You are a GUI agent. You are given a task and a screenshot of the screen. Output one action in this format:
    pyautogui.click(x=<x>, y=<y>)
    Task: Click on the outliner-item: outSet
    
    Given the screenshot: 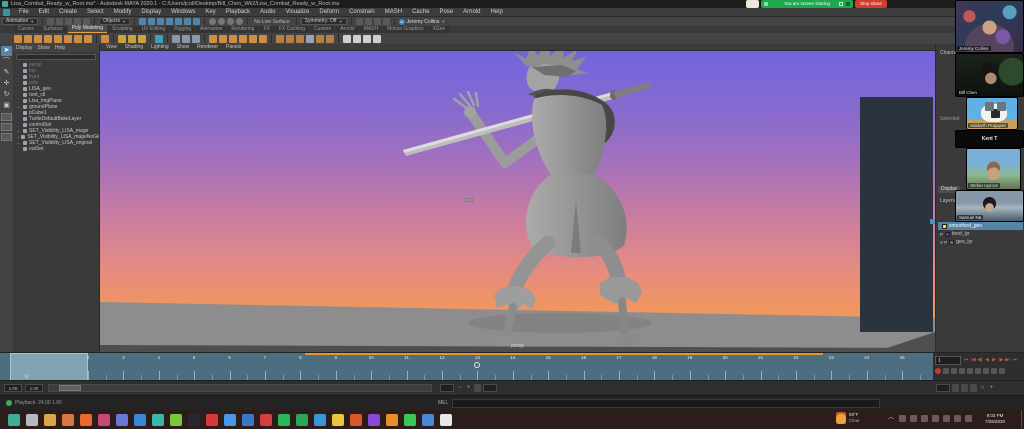 What is the action you would take?
    pyautogui.click(x=56, y=149)
    